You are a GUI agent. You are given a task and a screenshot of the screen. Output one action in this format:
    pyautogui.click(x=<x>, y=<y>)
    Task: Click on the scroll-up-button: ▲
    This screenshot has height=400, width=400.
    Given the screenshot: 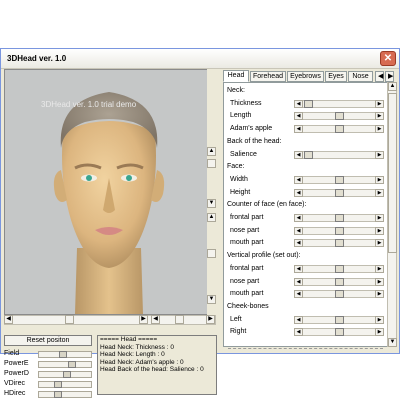 What is the action you would take?
    pyautogui.click(x=211, y=151)
    